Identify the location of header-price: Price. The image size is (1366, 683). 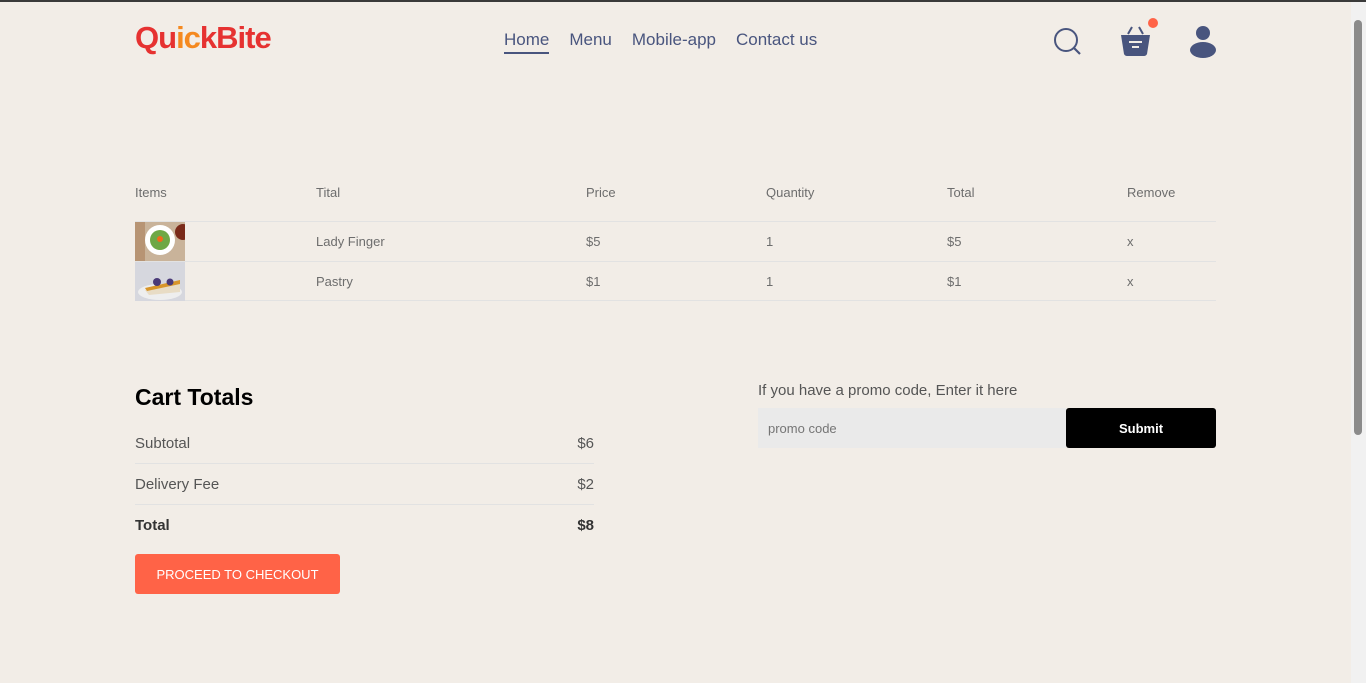
(601, 192).